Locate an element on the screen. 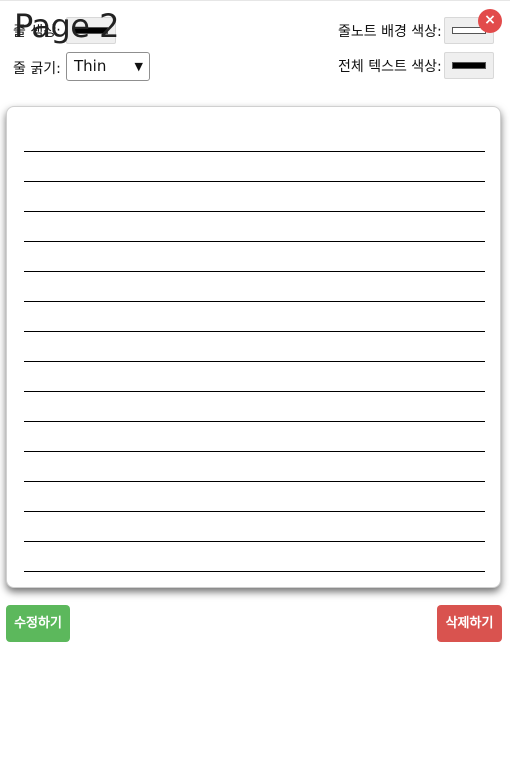 The width and height of the screenshot is (510, 781). line-width-value: Thin is located at coordinates (90, 66).